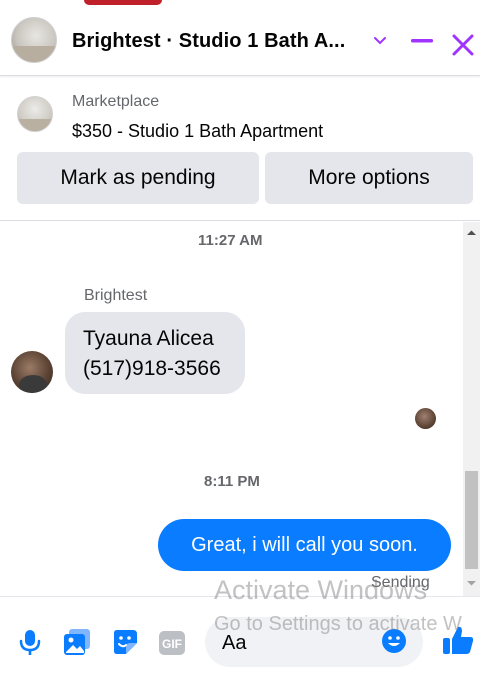 This screenshot has width=480, height=676. I want to click on microphone-icon, so click(30, 642).